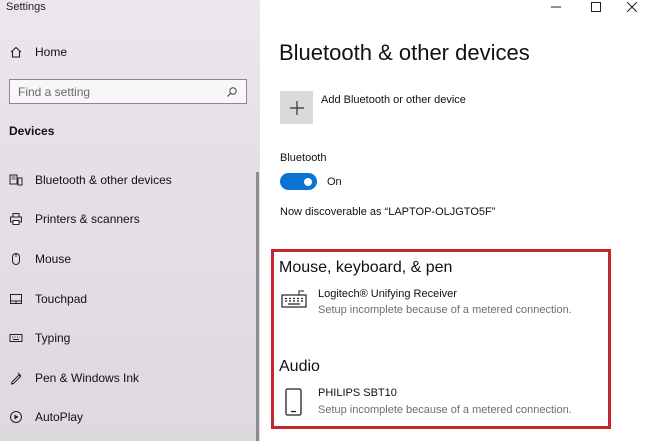 This screenshot has height=441, width=650. I want to click on close-button, so click(631, 7).